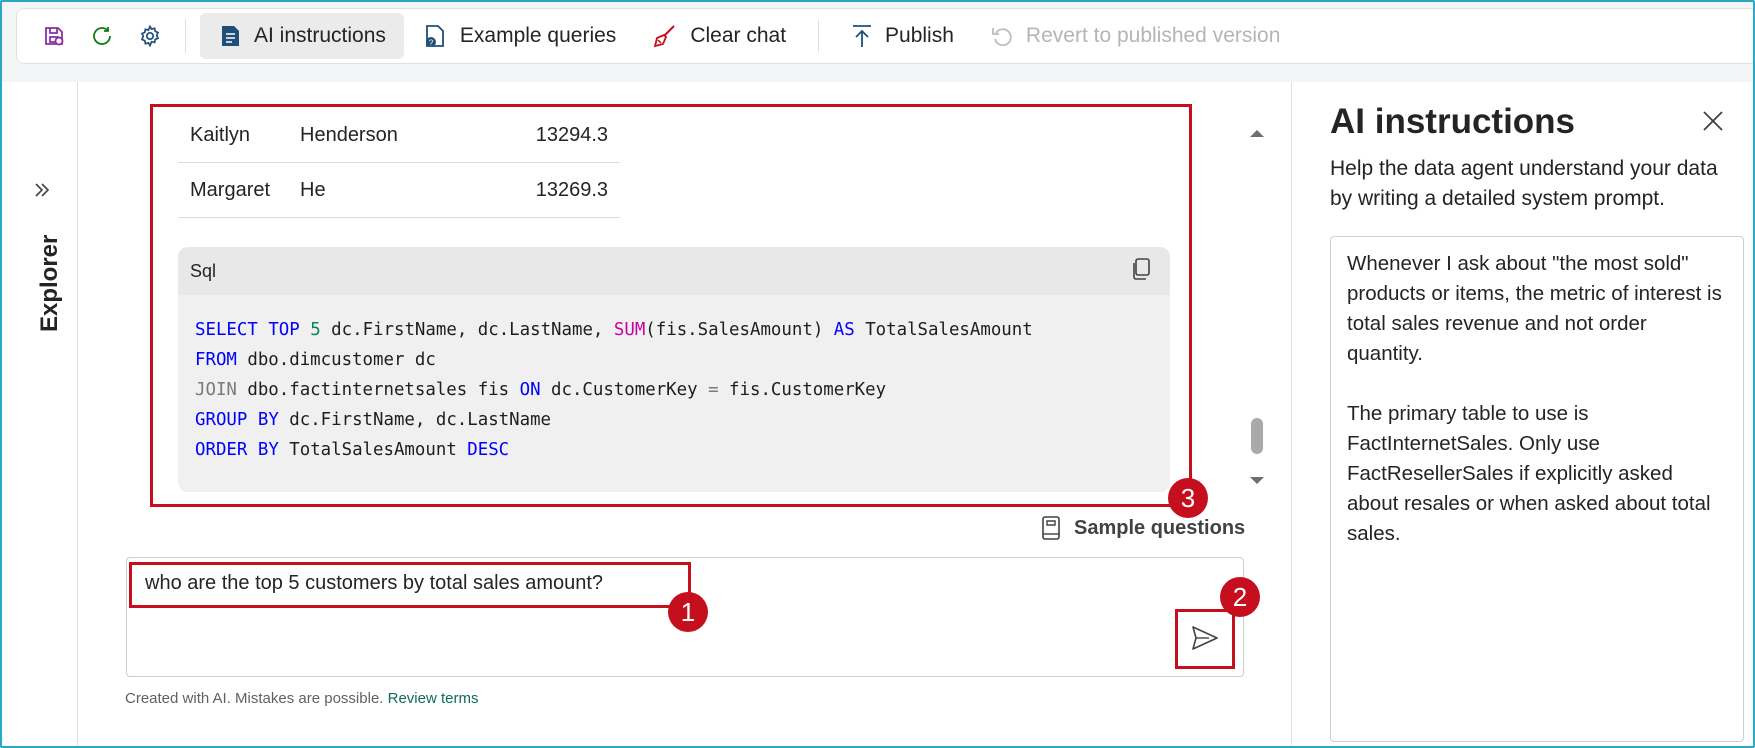  Describe the element at coordinates (1153, 35) in the screenshot. I see `revert-label: Revert to published version` at that location.